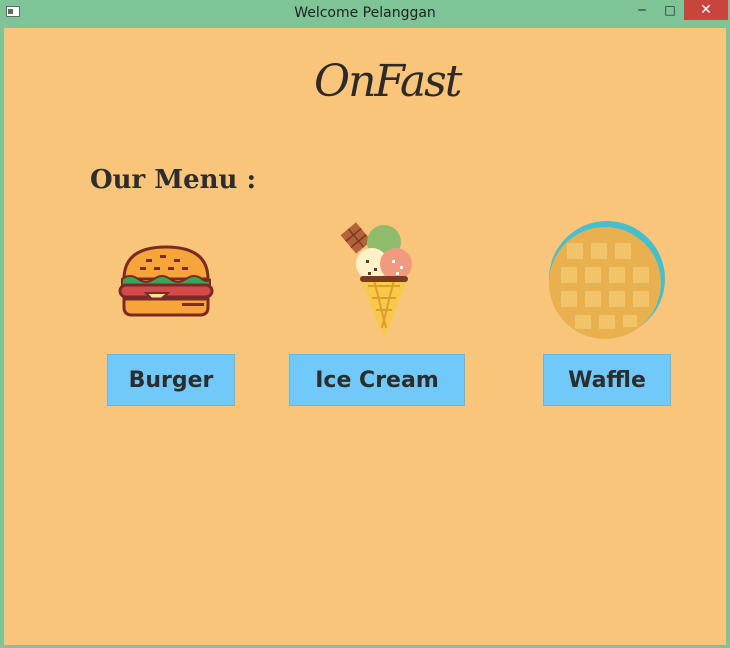 The image size is (730, 648). I want to click on burger-icon, so click(166, 281).